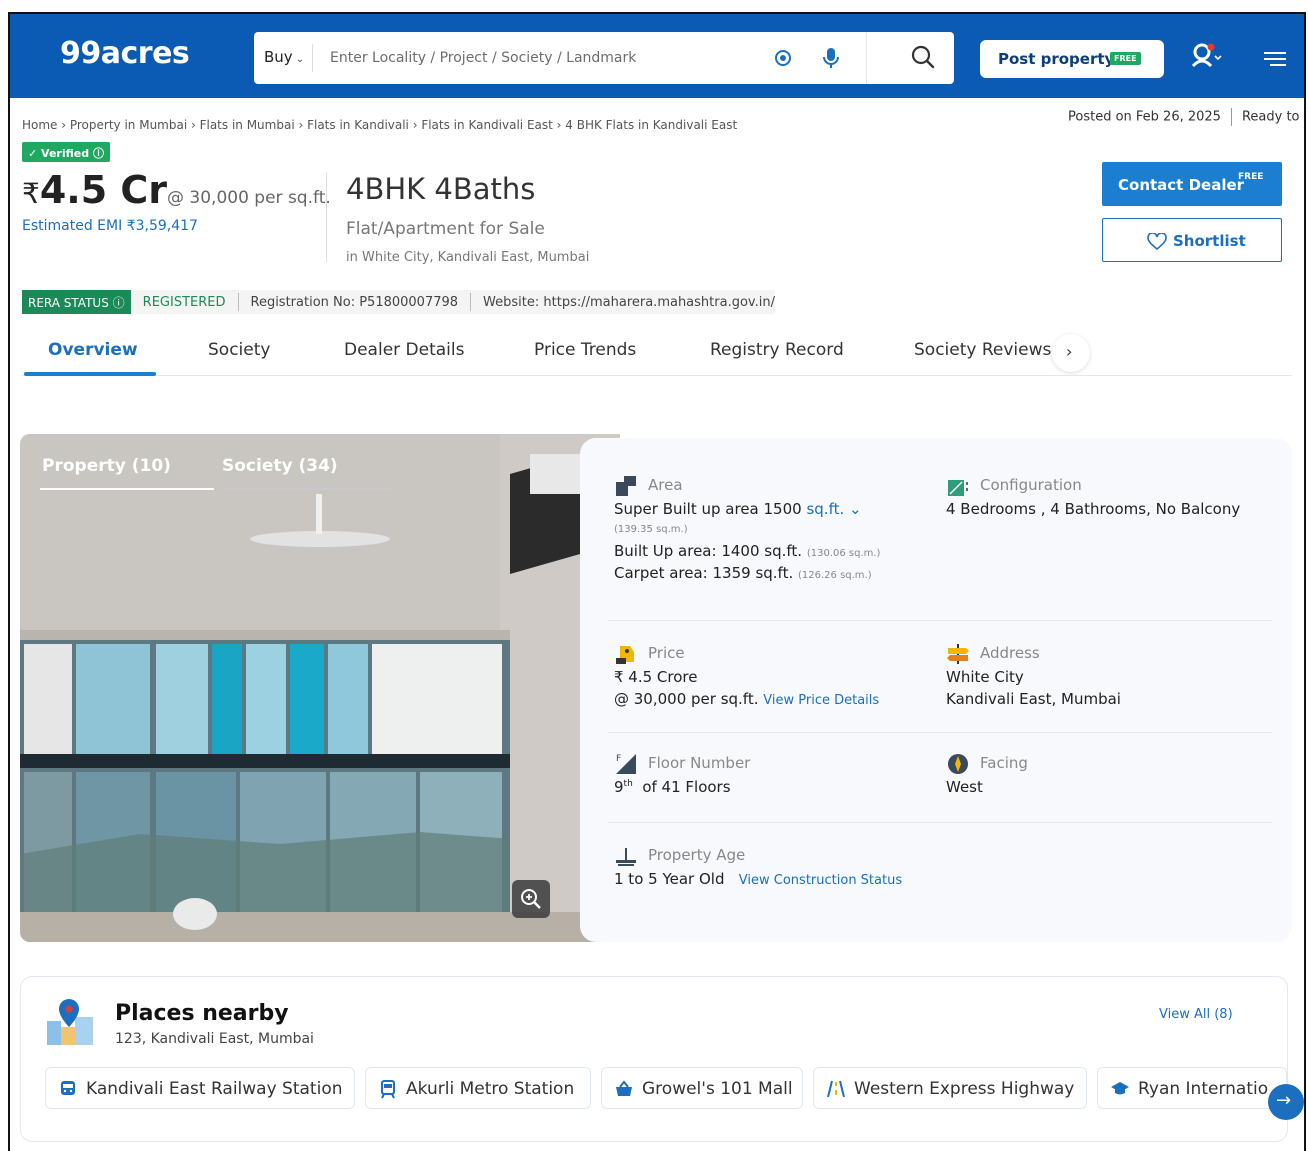  I want to click on place-name: Ryan Internatio, so click(1203, 1089).